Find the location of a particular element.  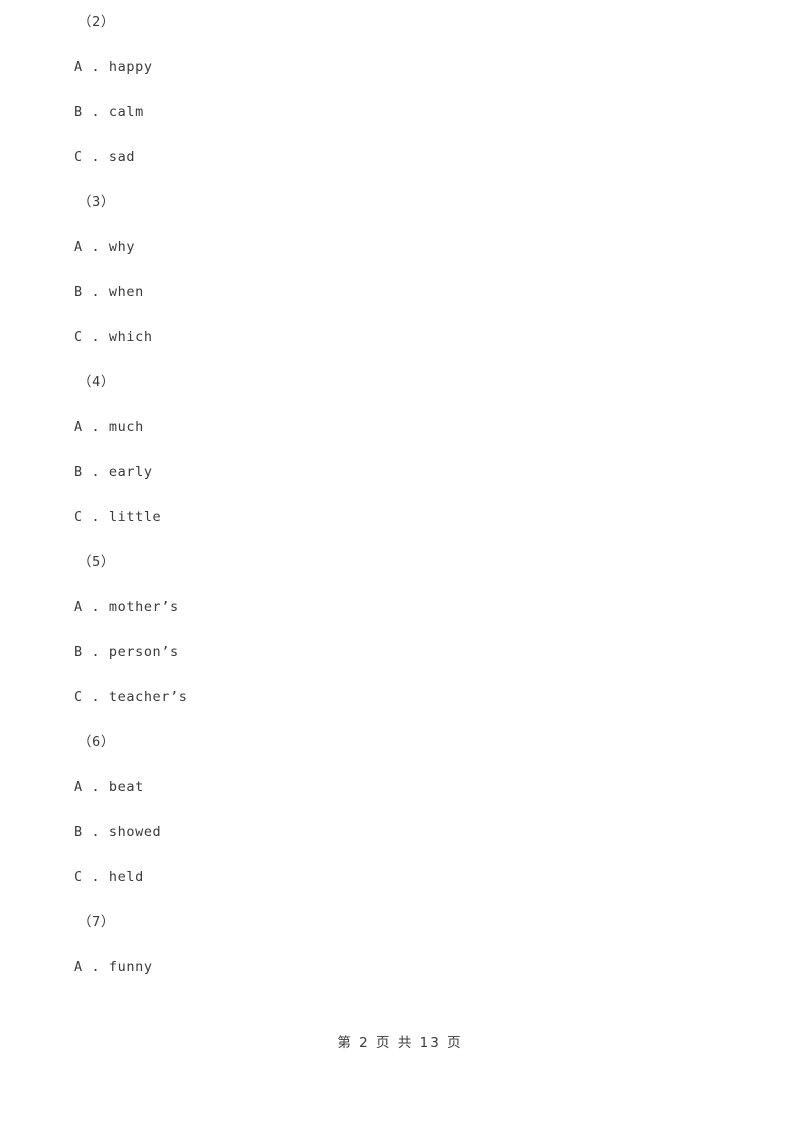

option-text: mother’s is located at coordinates (143, 607).